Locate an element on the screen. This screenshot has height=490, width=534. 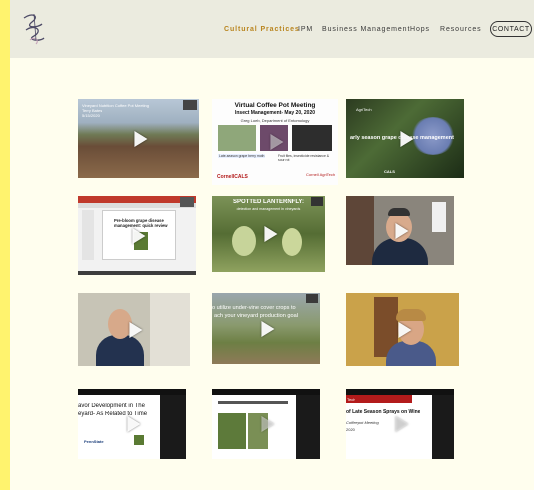
video-tile-presenter-office is located at coordinates (134, 329).